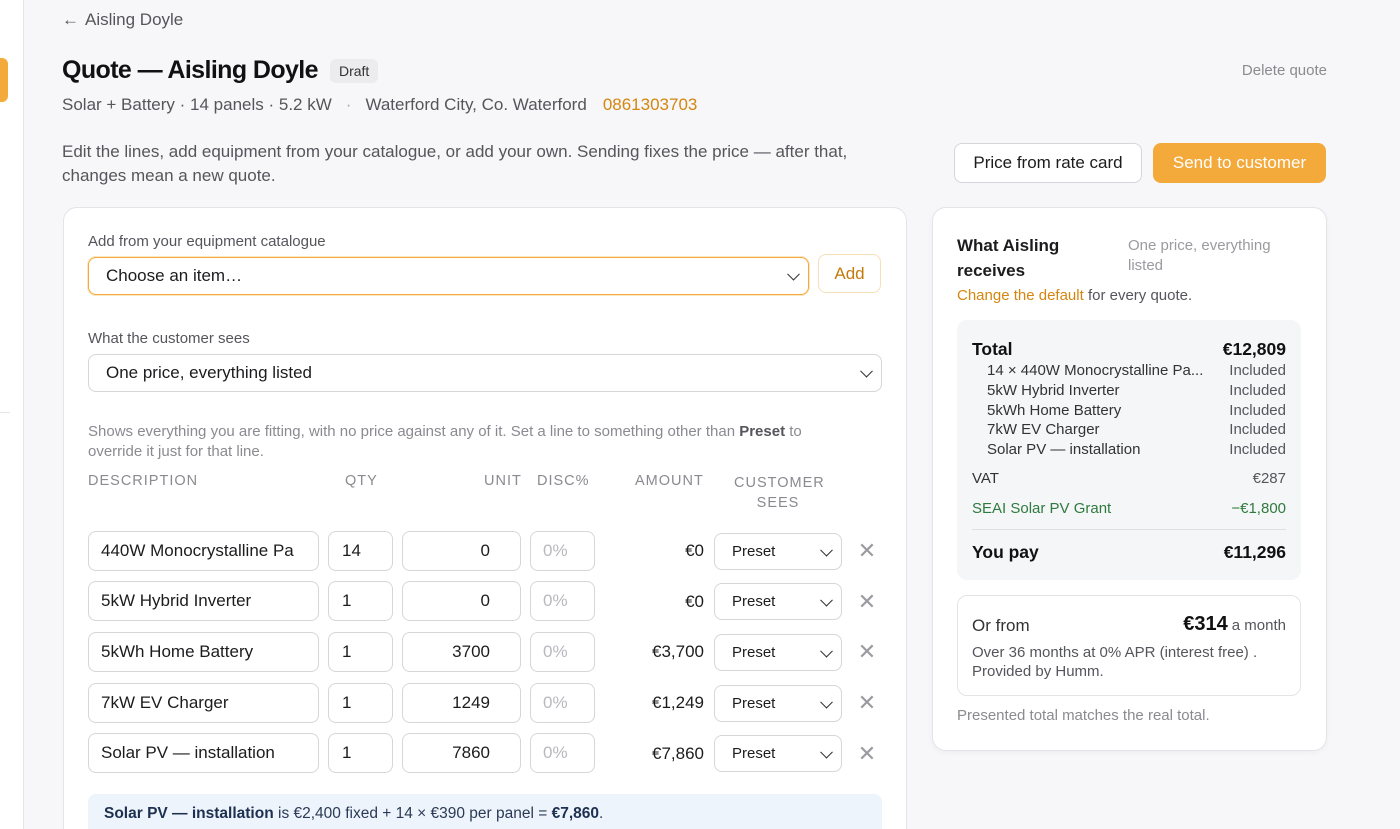  I want to click on col-header-customer-sees-line2: SEES, so click(778, 503).